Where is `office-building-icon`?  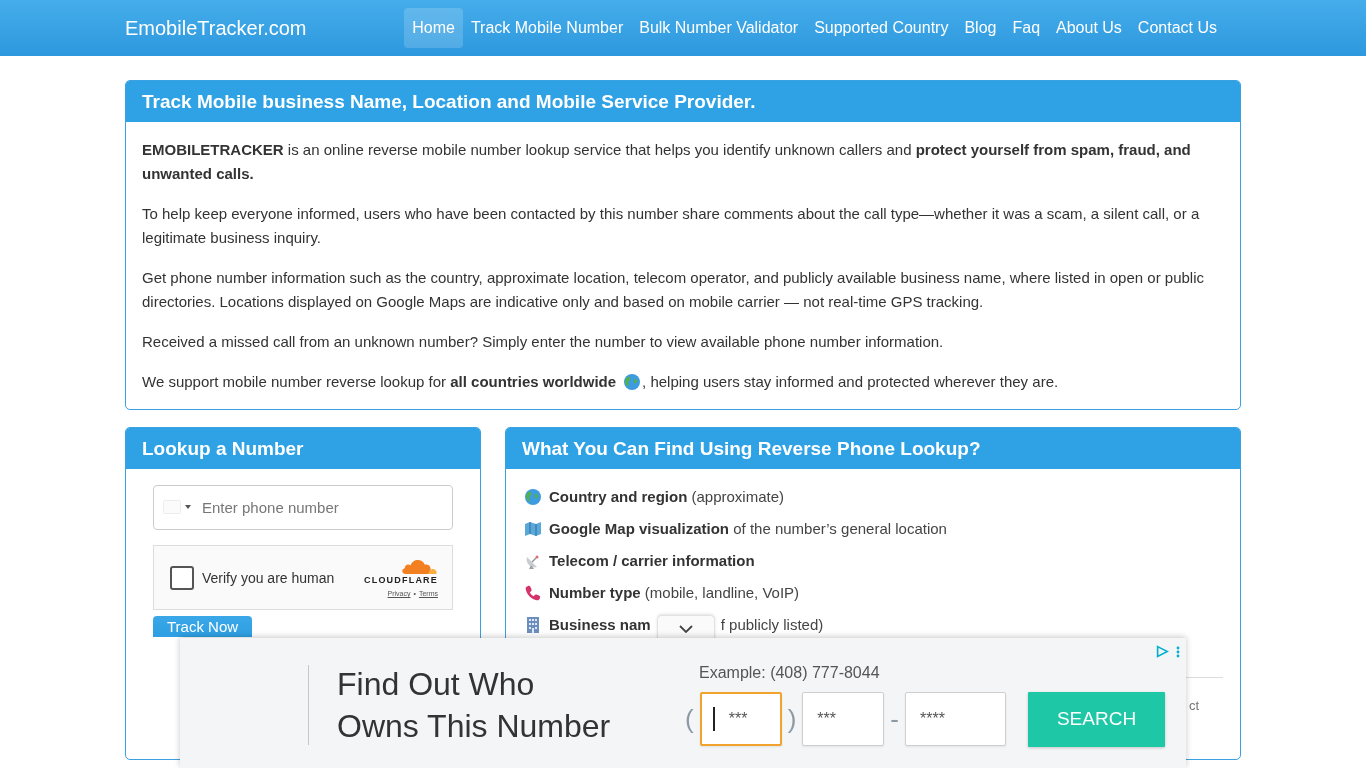
office-building-icon is located at coordinates (533, 625).